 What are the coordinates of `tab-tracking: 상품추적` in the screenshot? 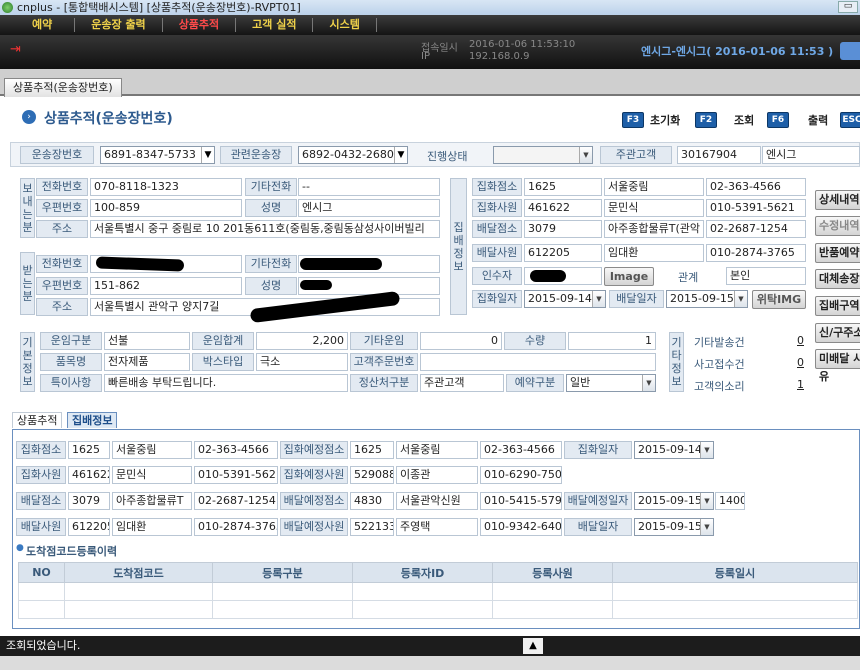 It's located at (37, 420).